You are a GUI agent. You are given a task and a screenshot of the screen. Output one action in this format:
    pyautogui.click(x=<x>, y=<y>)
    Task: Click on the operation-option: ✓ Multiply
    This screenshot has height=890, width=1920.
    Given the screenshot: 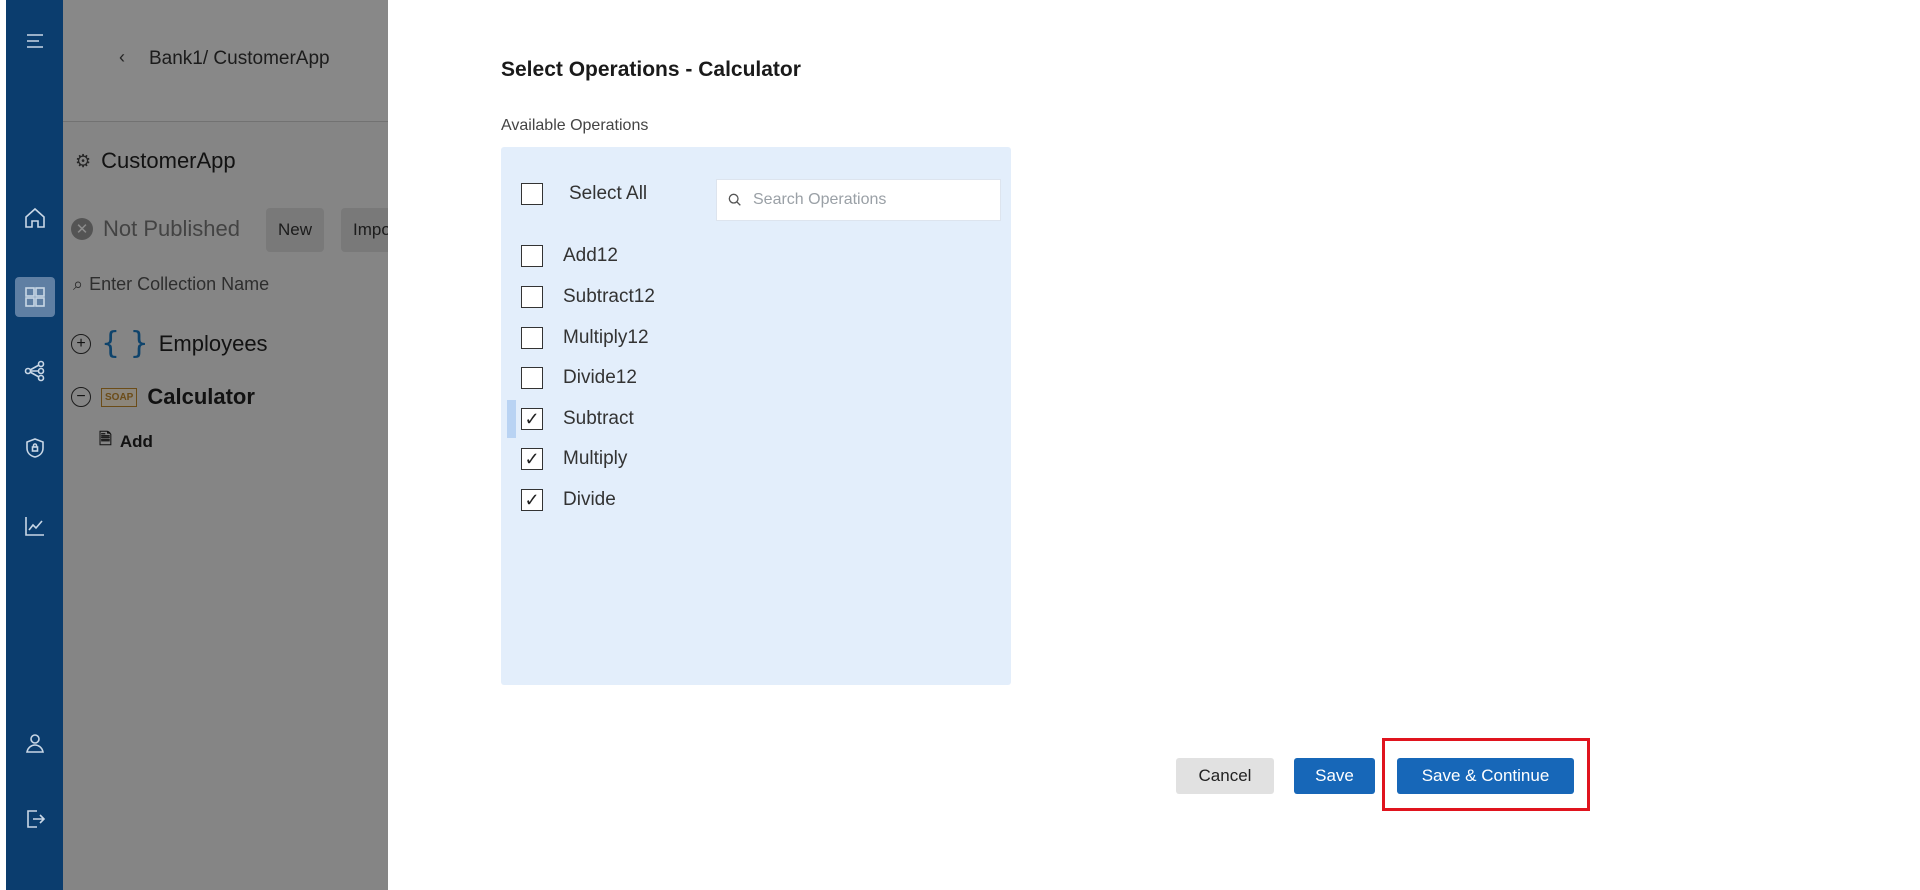 What is the action you would take?
    pyautogui.click(x=574, y=459)
    